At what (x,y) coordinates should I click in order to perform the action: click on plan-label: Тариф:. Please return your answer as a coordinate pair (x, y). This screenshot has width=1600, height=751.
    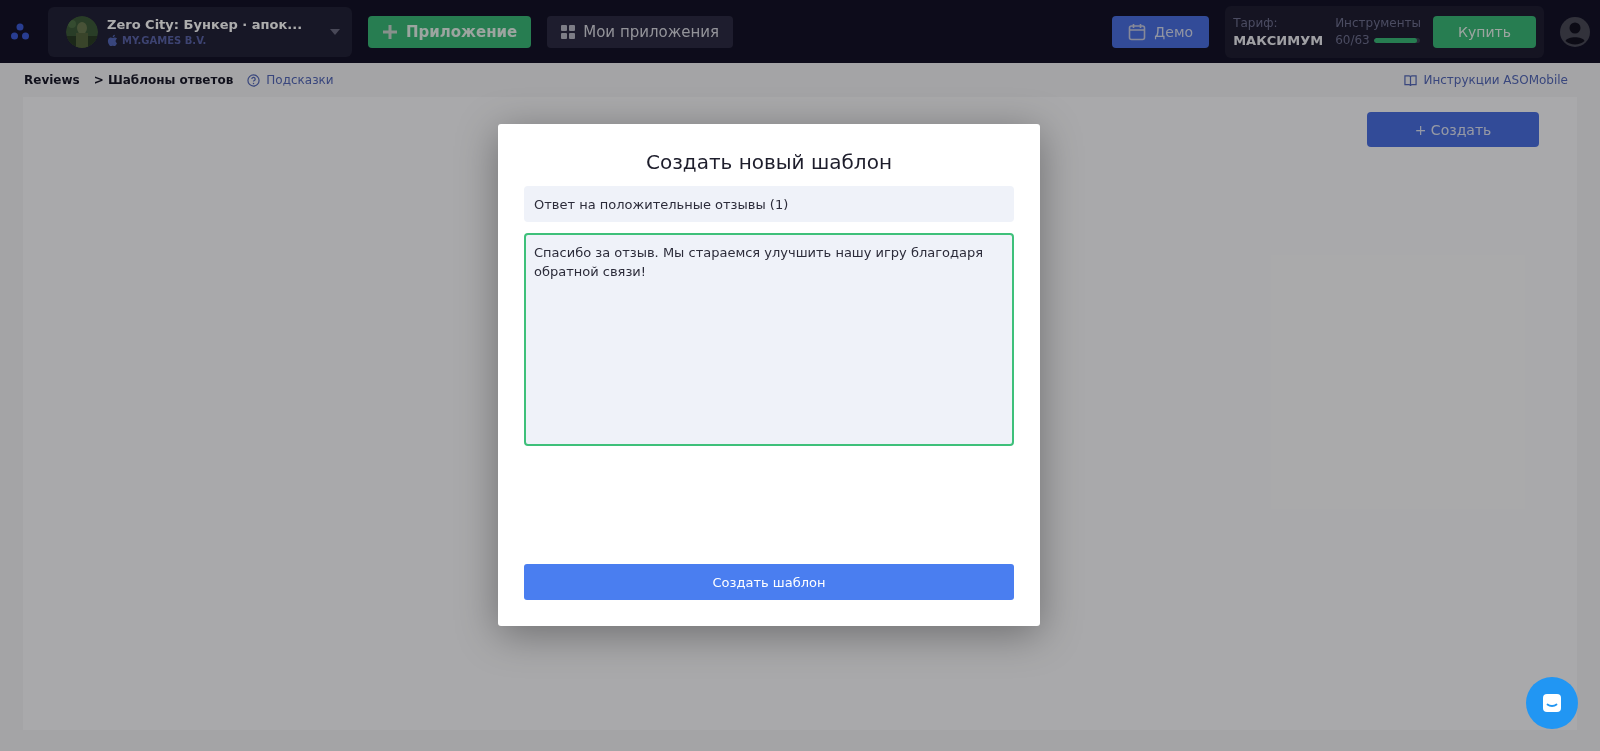
    Looking at the image, I should click on (1256, 22).